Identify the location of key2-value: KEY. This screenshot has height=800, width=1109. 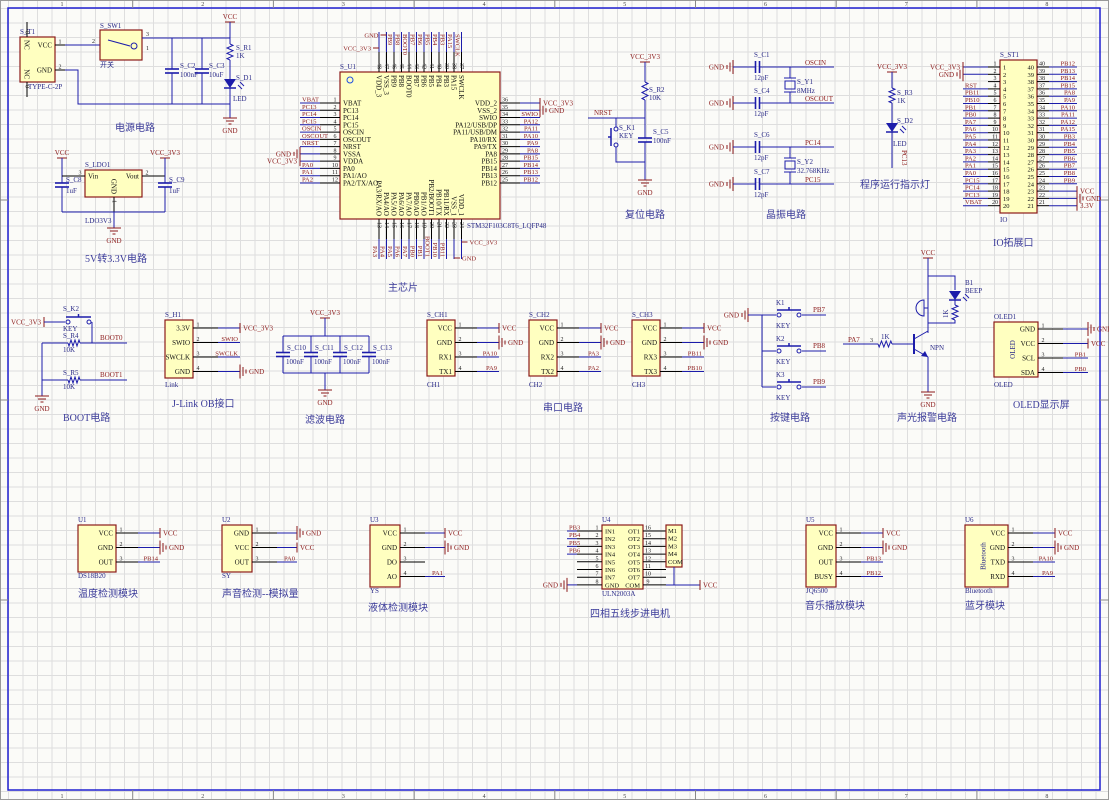
(783, 362).